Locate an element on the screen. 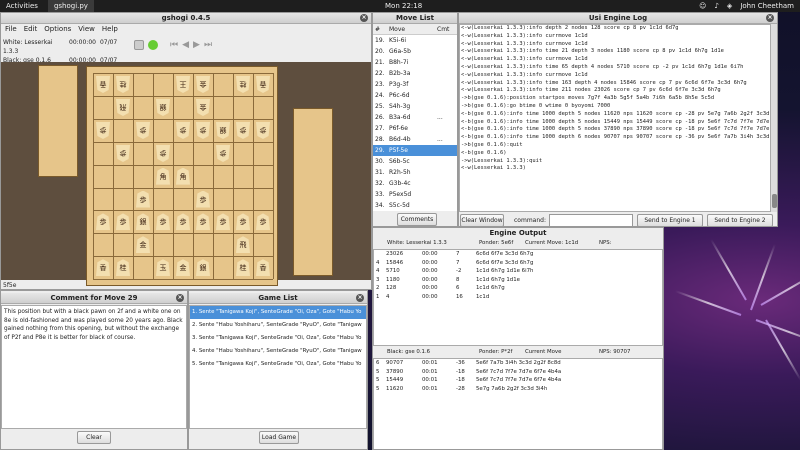 Image resolution: width=800 pixels, height=450 pixels. first-move-icon: ⏮ is located at coordinates (174, 45).